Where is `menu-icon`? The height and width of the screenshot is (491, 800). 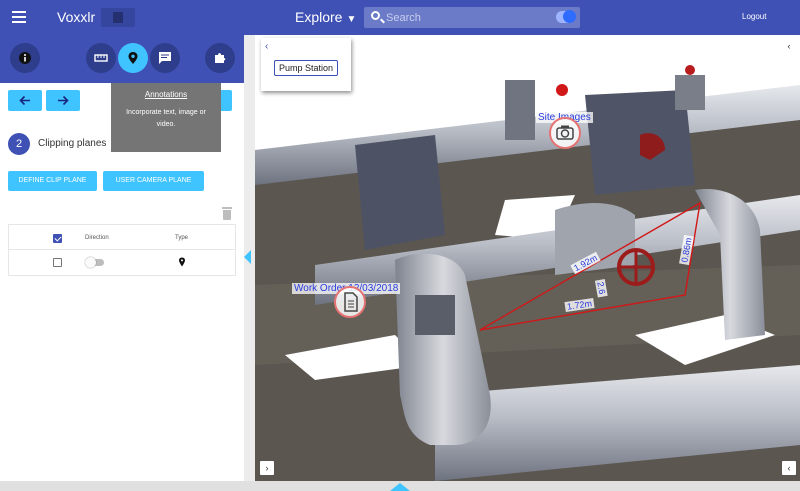
menu-icon is located at coordinates (19, 17).